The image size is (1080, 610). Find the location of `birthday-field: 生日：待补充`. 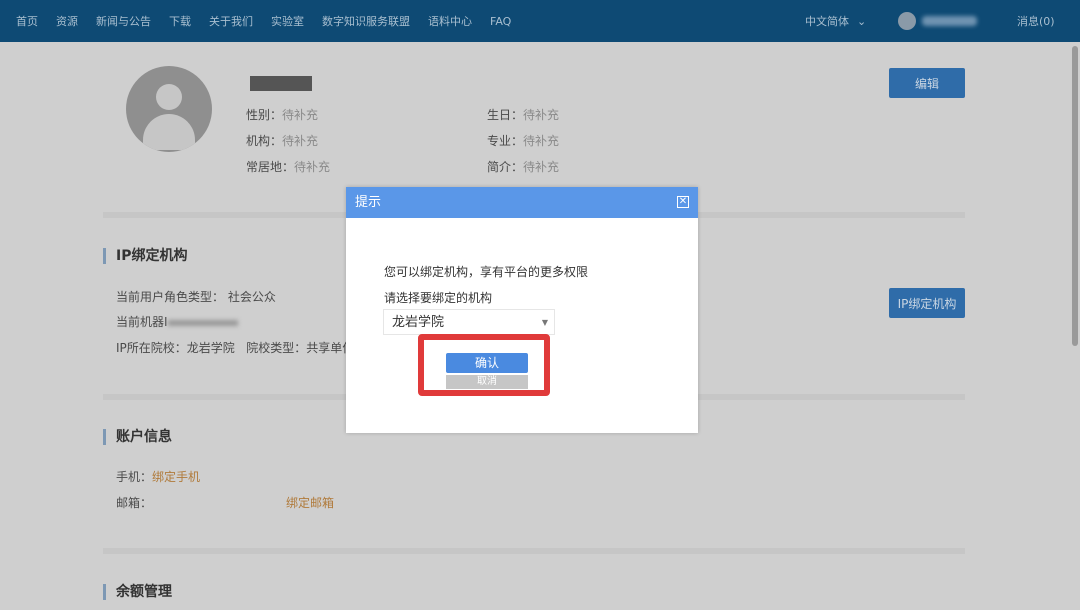

birthday-field: 生日：待补充 is located at coordinates (523, 115).